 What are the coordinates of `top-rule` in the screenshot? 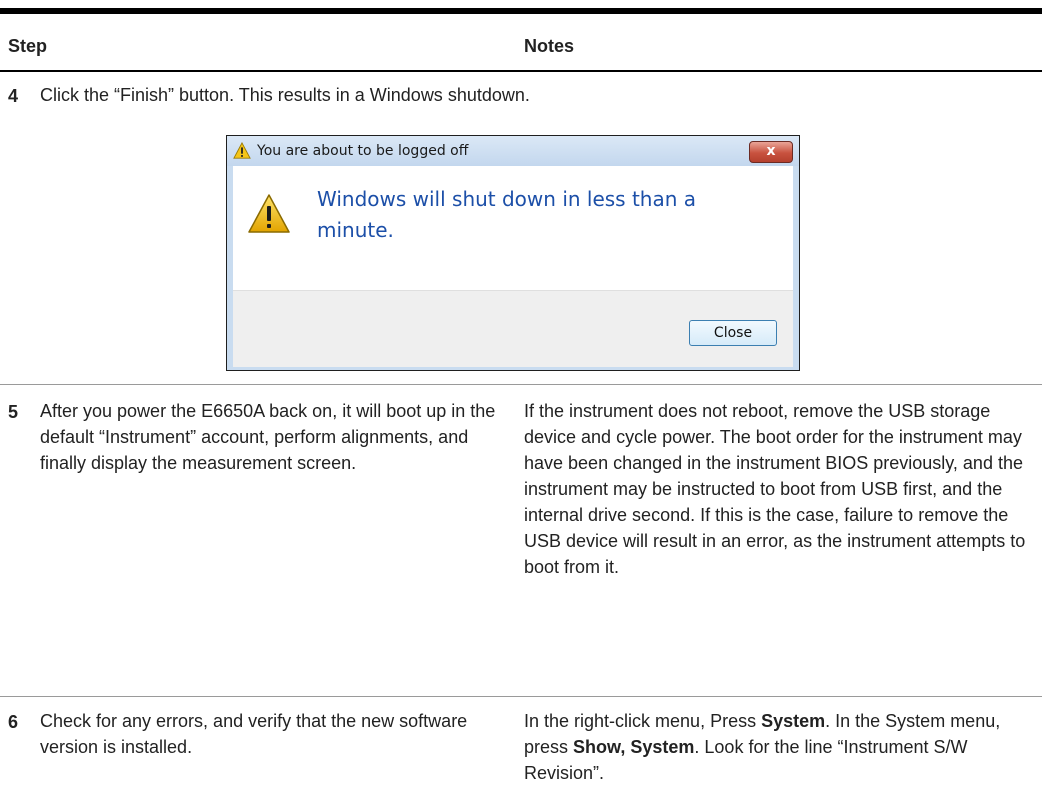 It's located at (521, 11).